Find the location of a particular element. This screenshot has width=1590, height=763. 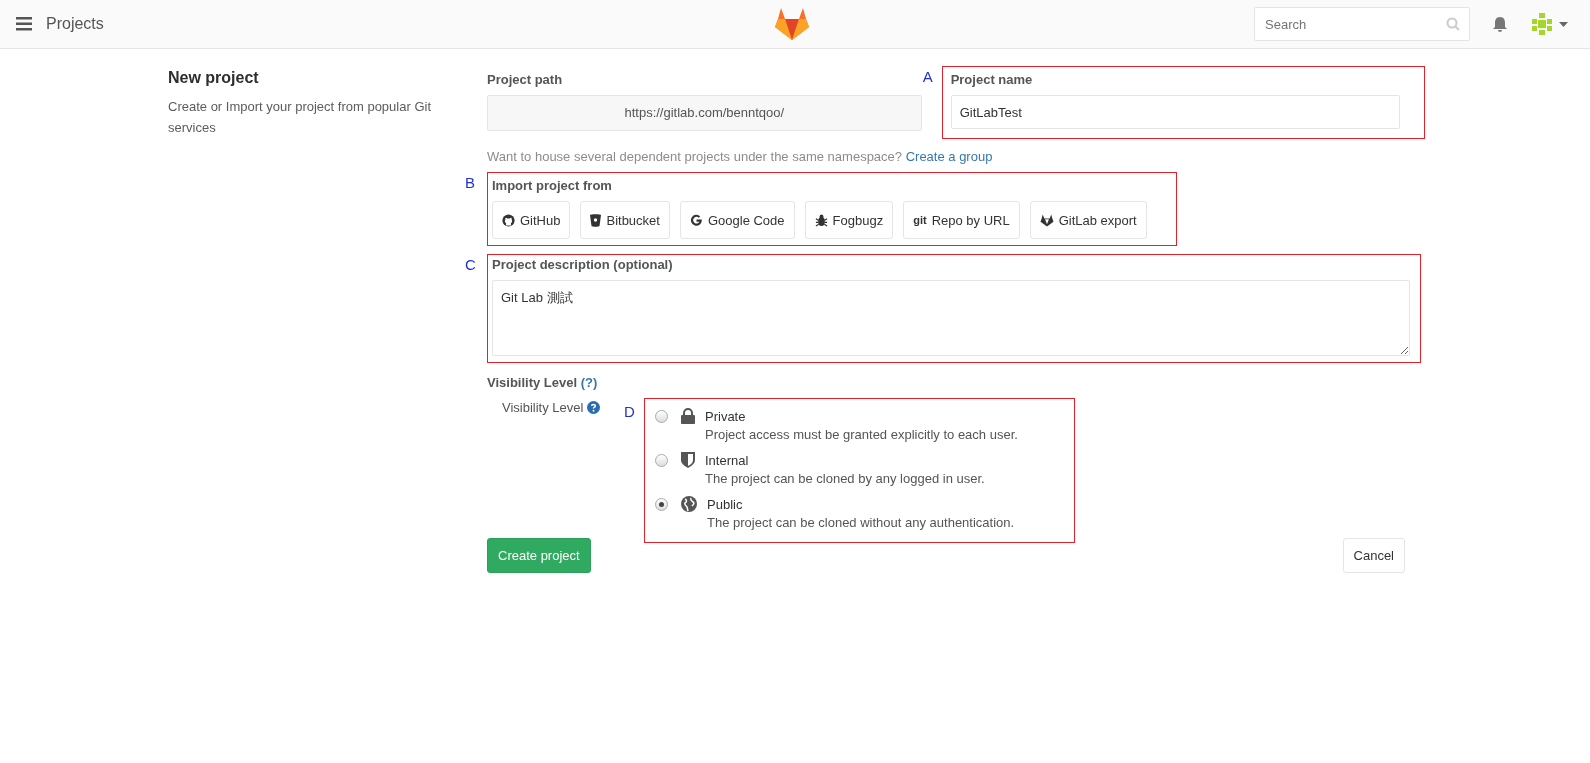

section-description: Create or Import your project from popular Git services is located at coordinates (300, 117).